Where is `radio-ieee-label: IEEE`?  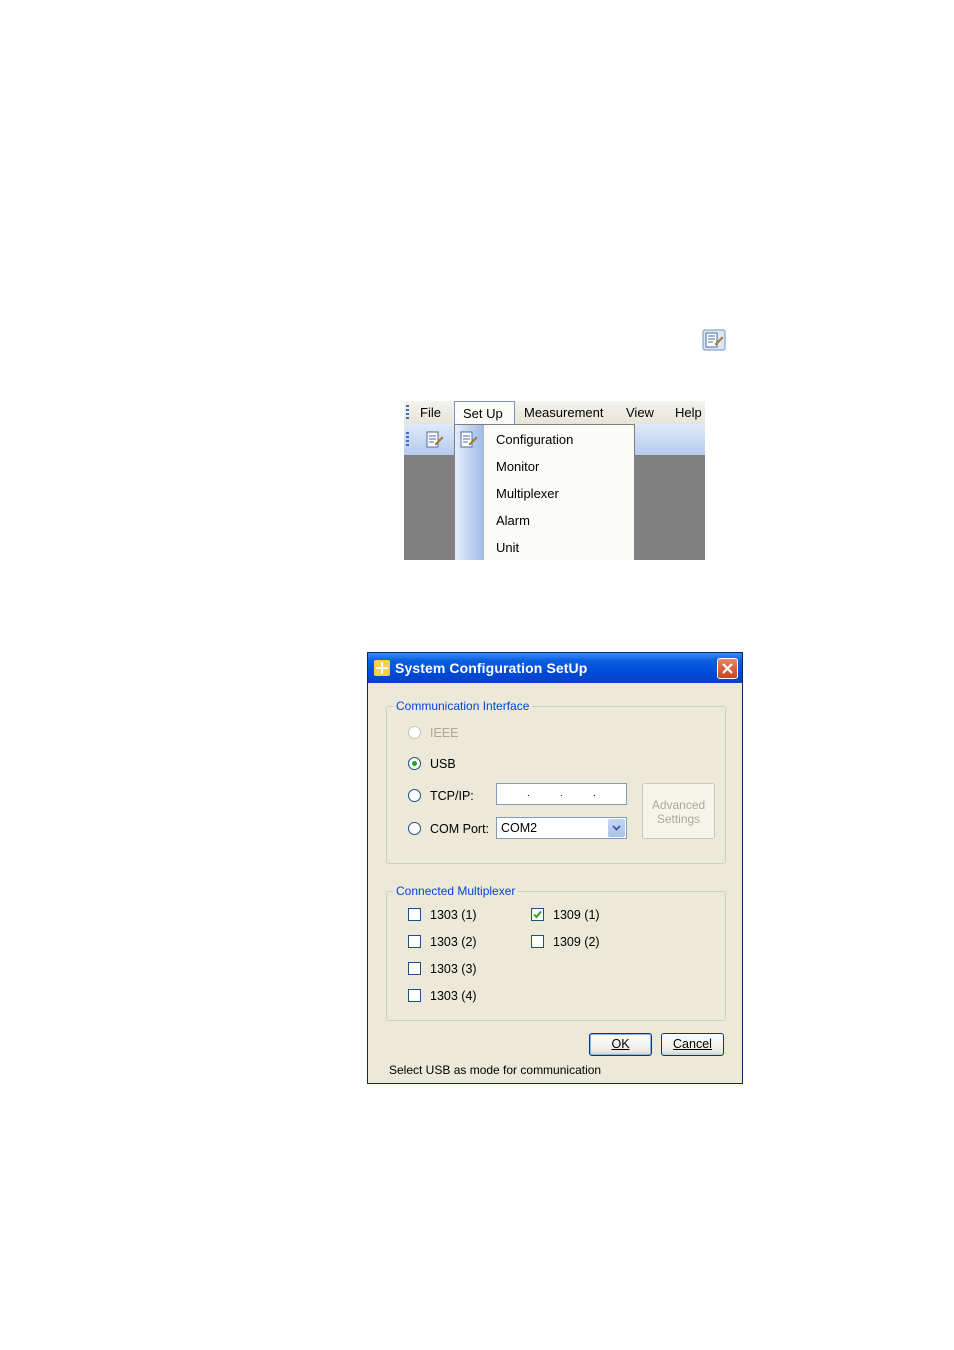
radio-ieee-label: IEEE is located at coordinates (444, 733).